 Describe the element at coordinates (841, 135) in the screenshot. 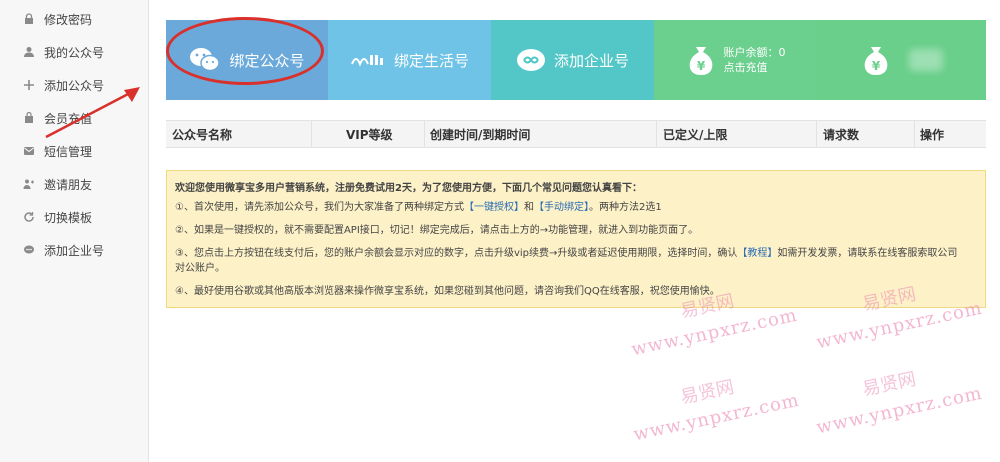

I see `col-requests: 请求数` at that location.